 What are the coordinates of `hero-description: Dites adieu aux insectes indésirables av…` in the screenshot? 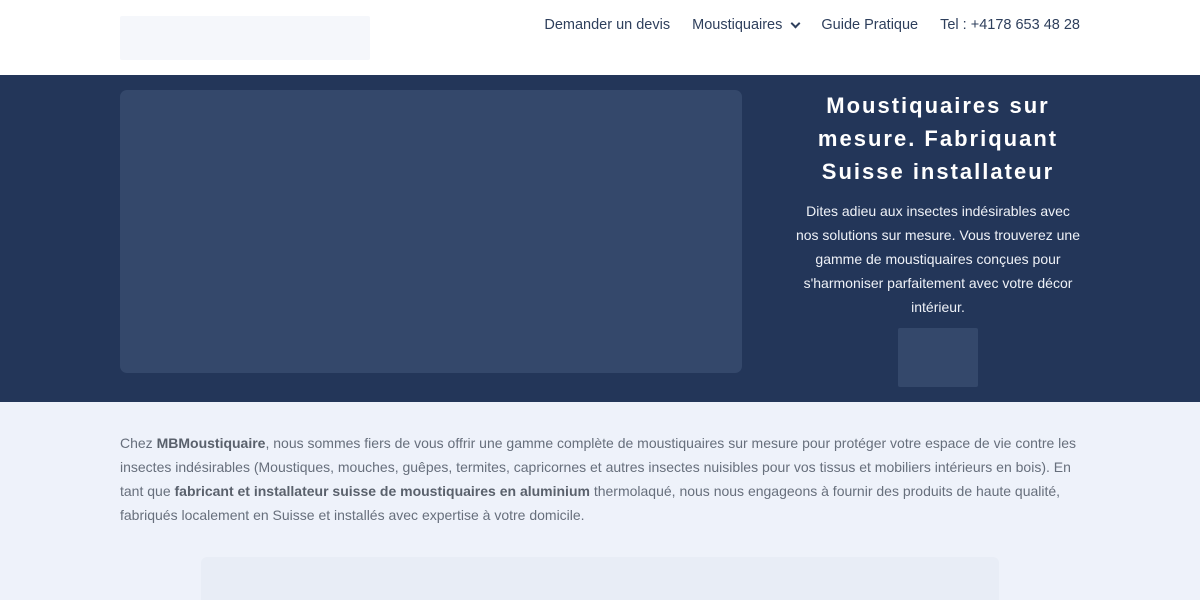 It's located at (938, 259).